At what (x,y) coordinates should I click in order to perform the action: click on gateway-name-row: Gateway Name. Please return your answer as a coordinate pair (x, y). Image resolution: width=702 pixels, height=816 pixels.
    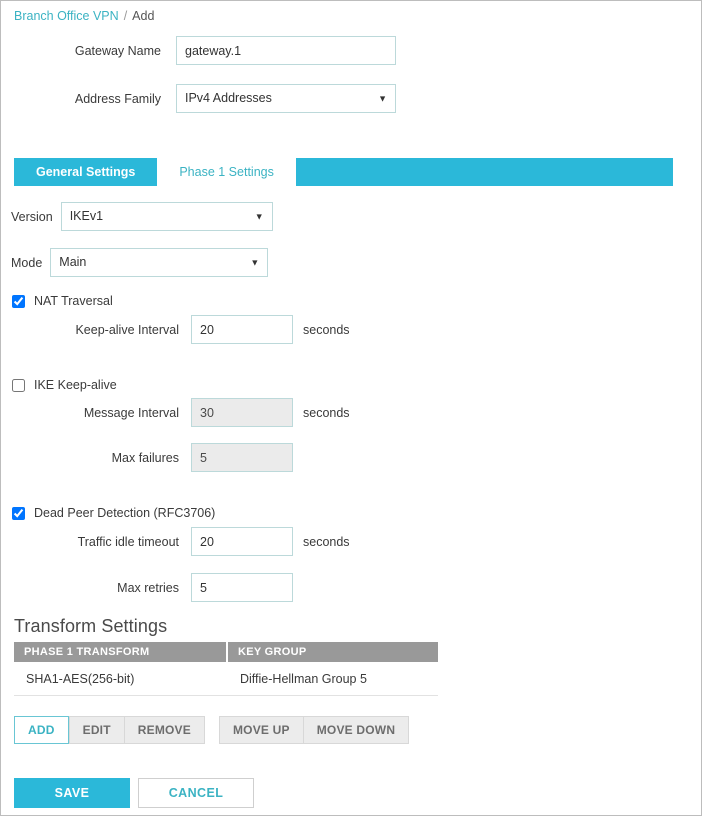
    Looking at the image, I should click on (211, 50).